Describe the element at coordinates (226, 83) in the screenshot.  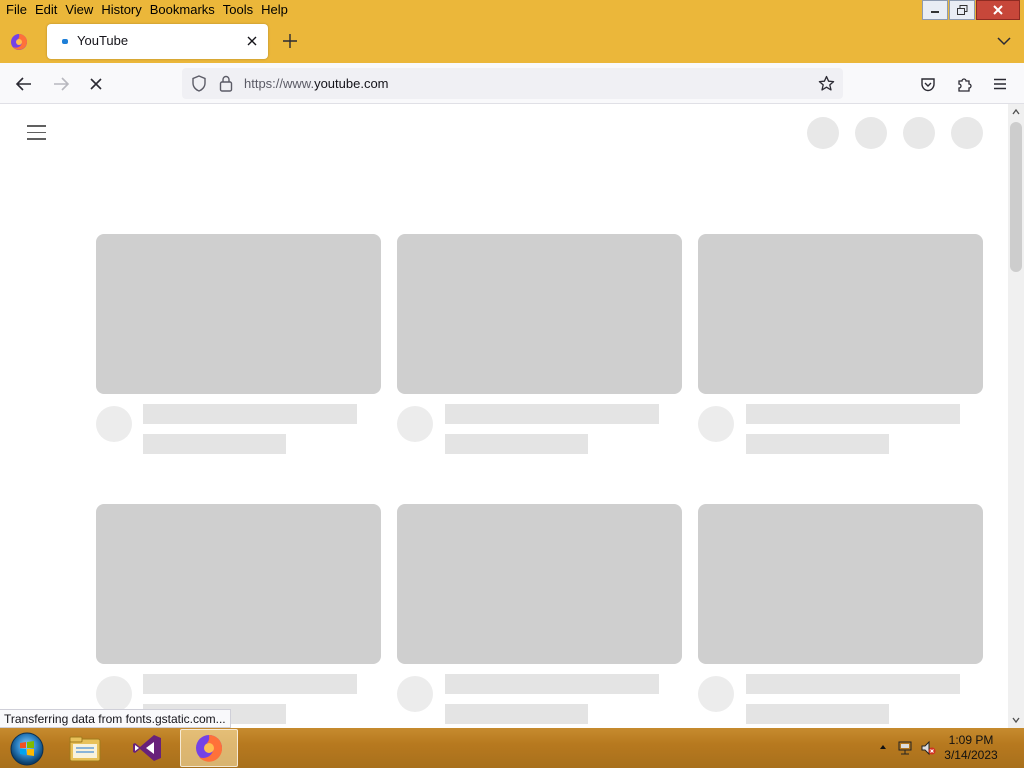
I see `lock-icon` at that location.